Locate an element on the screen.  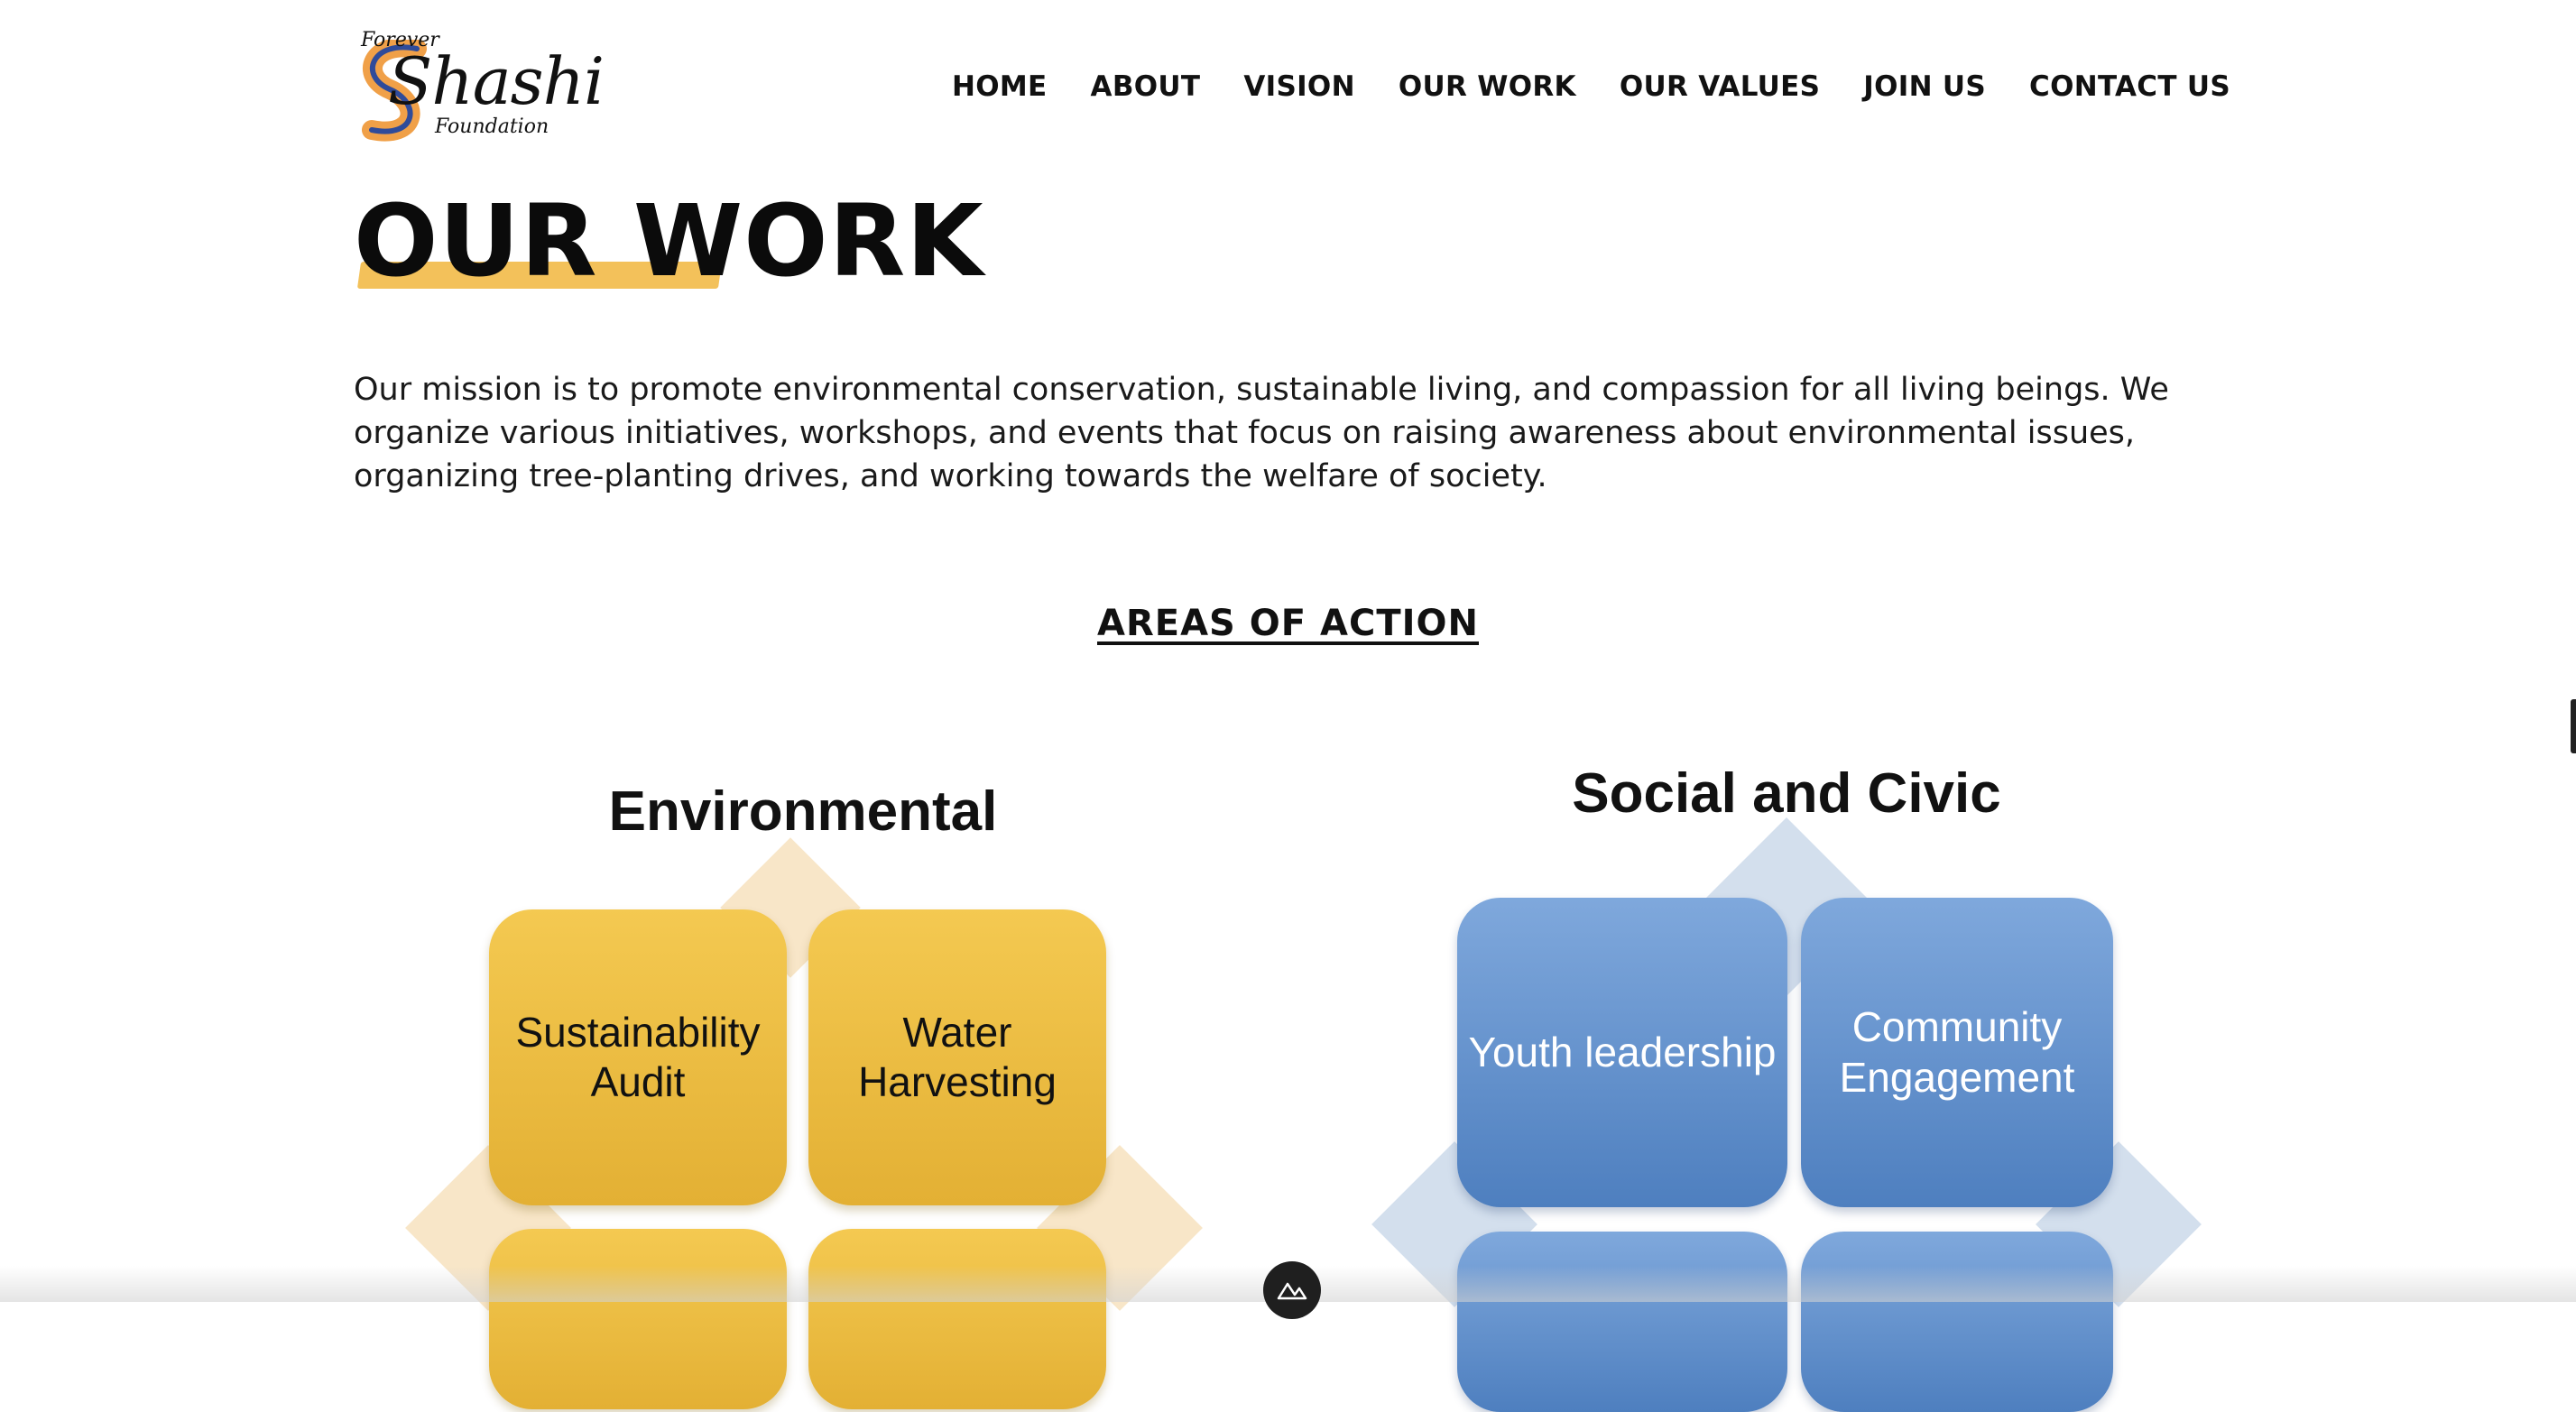
site-logo: Forever Shashi Foundation is located at coordinates (480, 88).